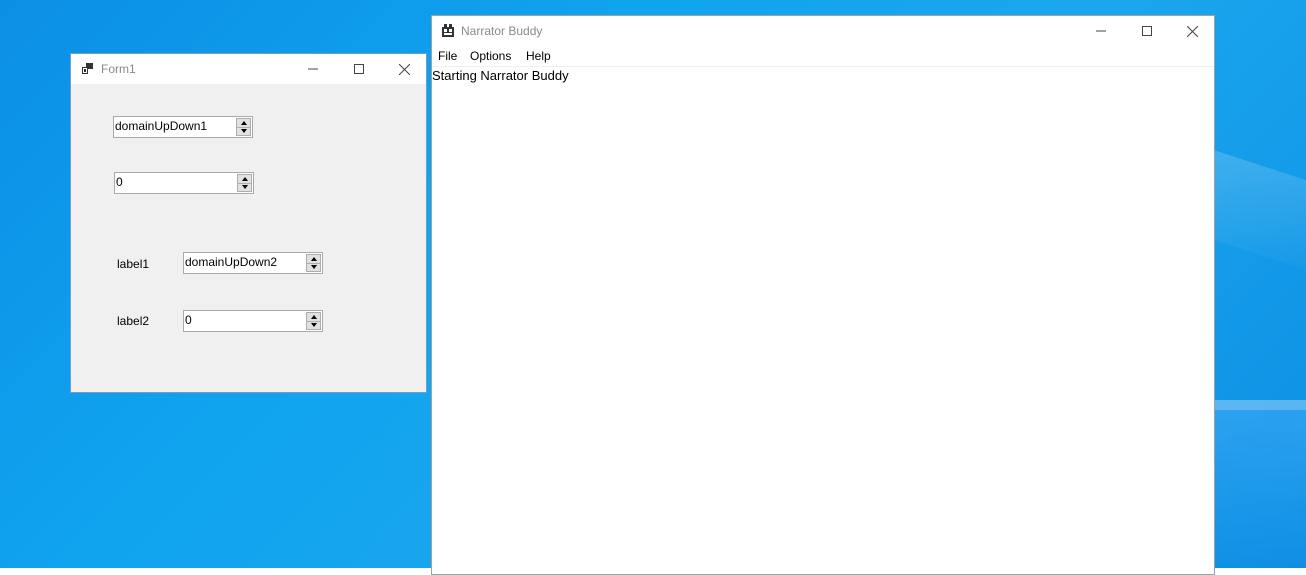  What do you see at coordinates (823, 56) in the screenshot?
I see `menu-bar: File Options Help` at bounding box center [823, 56].